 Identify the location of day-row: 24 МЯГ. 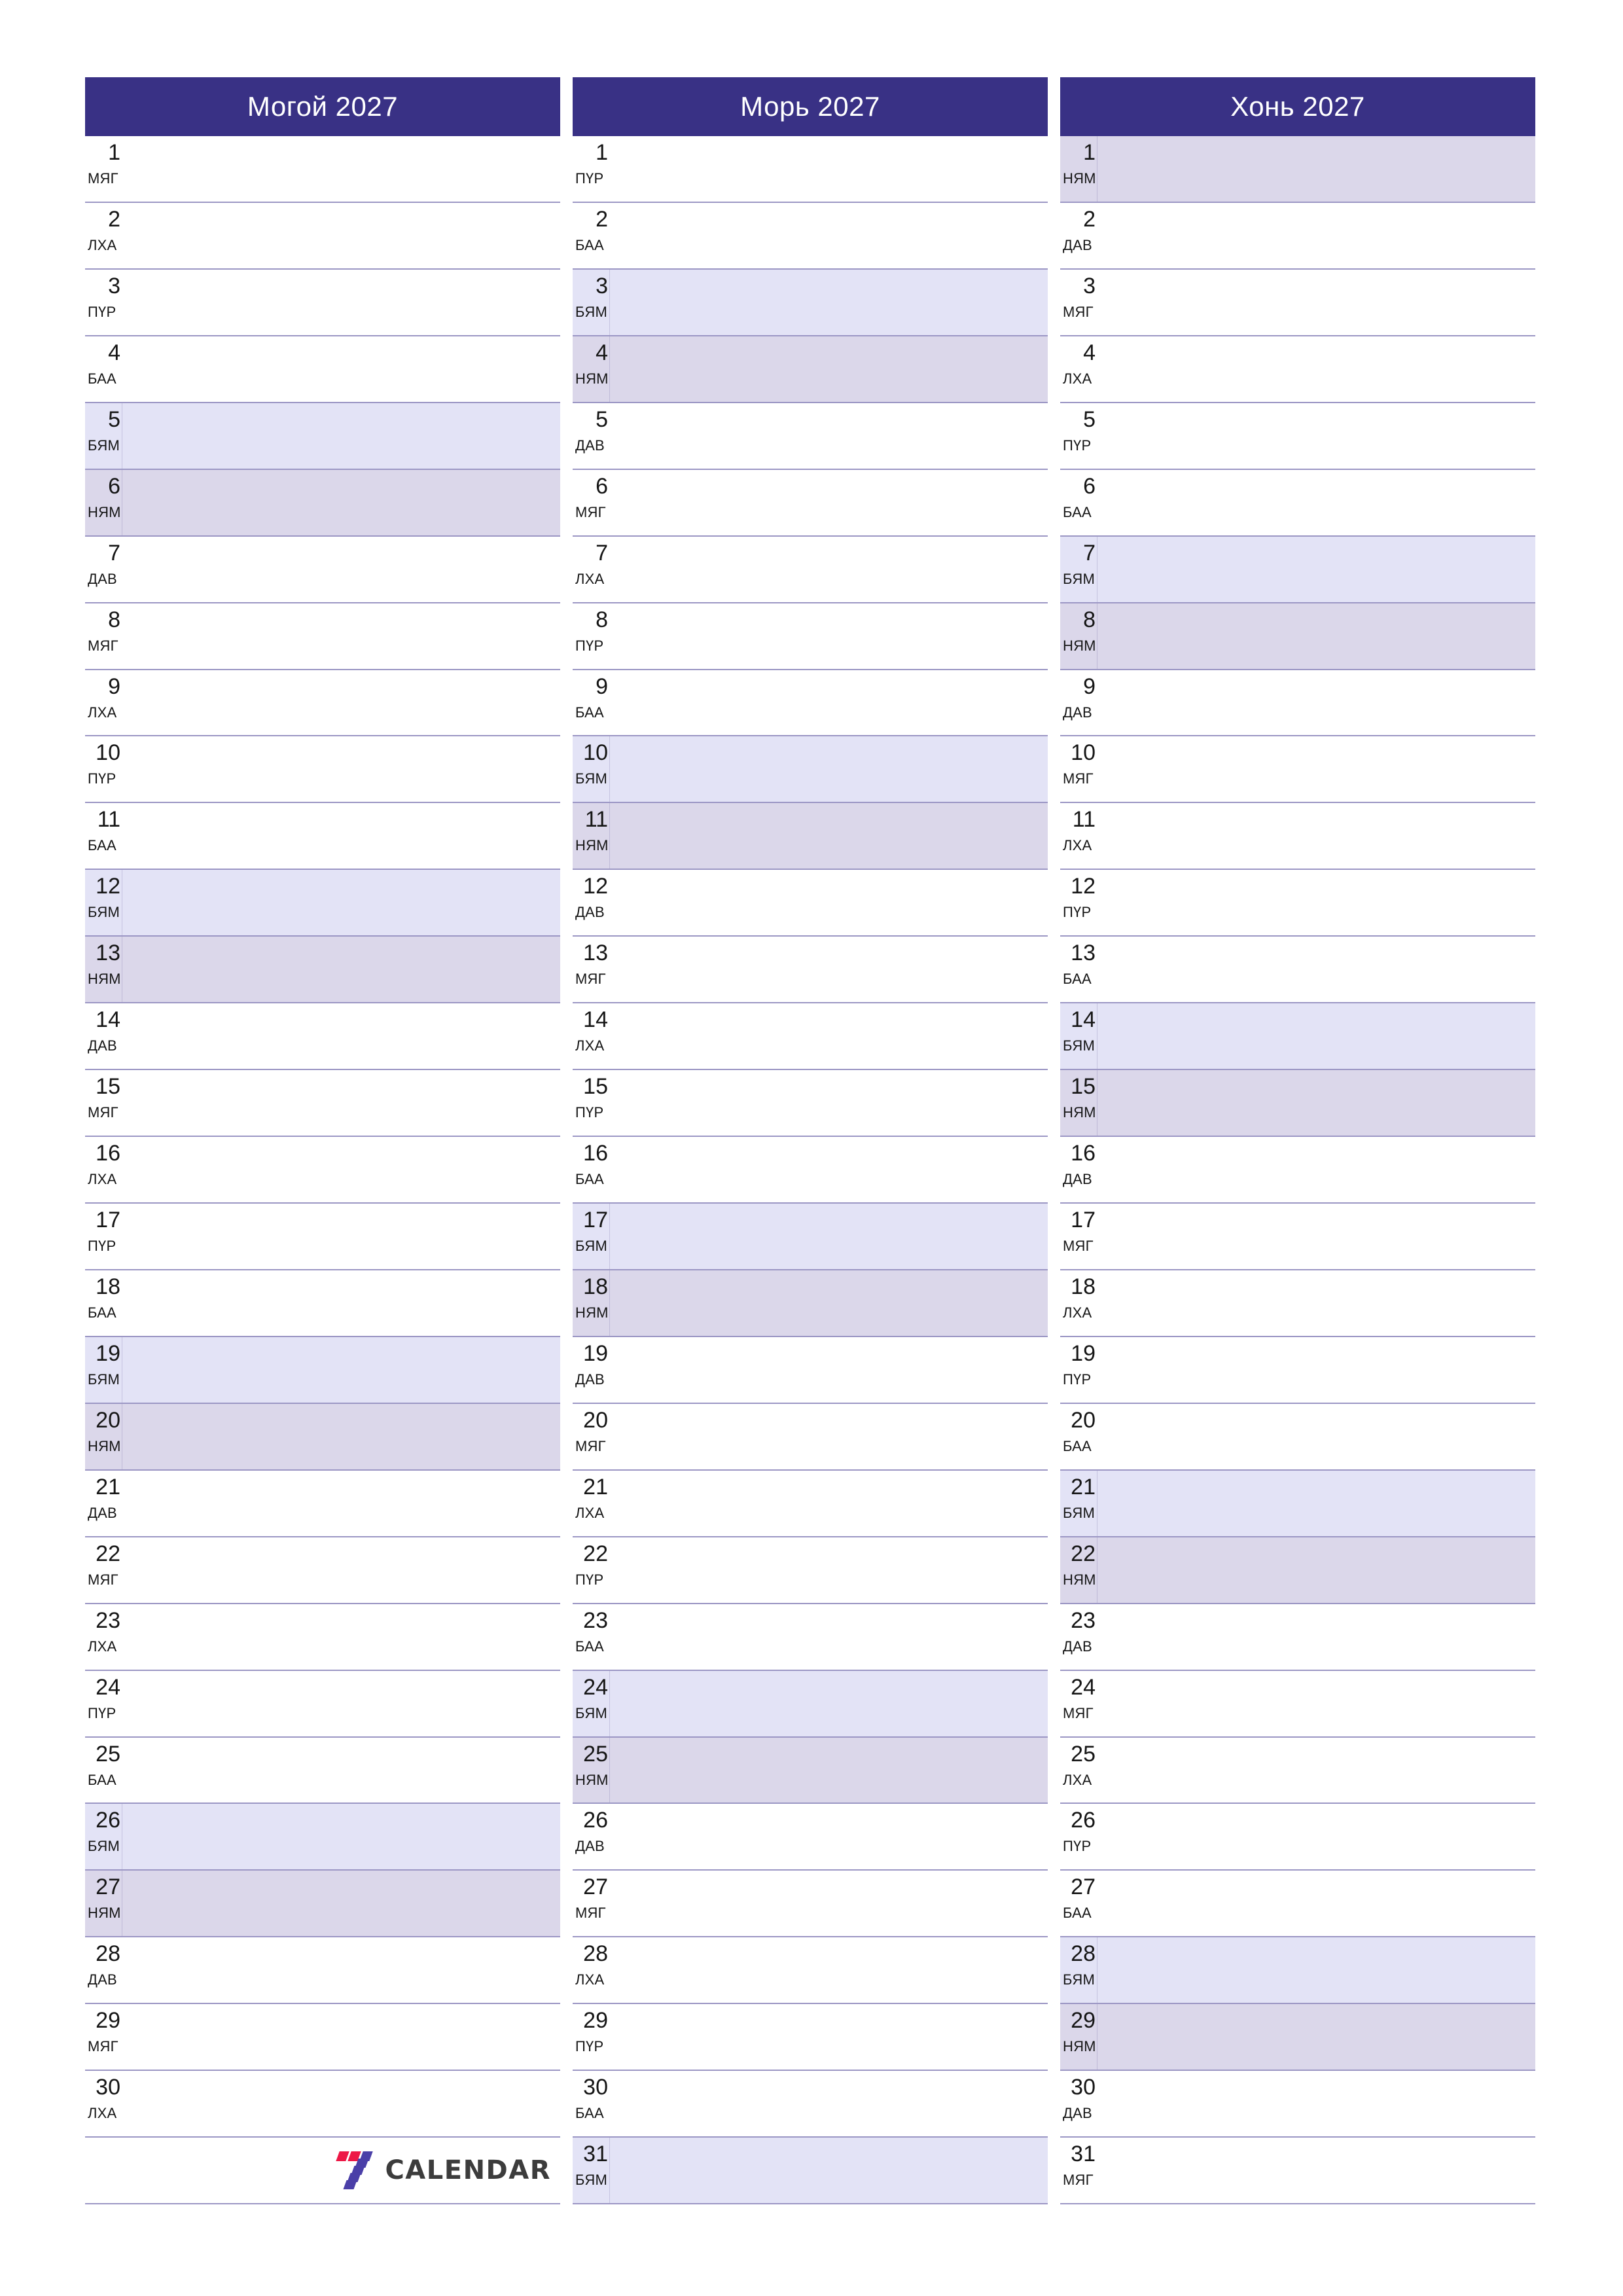
(1297, 1702).